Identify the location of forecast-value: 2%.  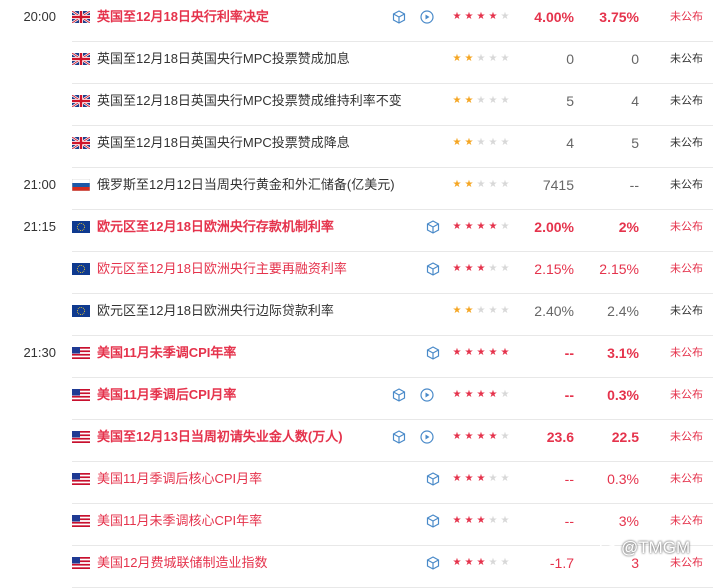
(628, 227).